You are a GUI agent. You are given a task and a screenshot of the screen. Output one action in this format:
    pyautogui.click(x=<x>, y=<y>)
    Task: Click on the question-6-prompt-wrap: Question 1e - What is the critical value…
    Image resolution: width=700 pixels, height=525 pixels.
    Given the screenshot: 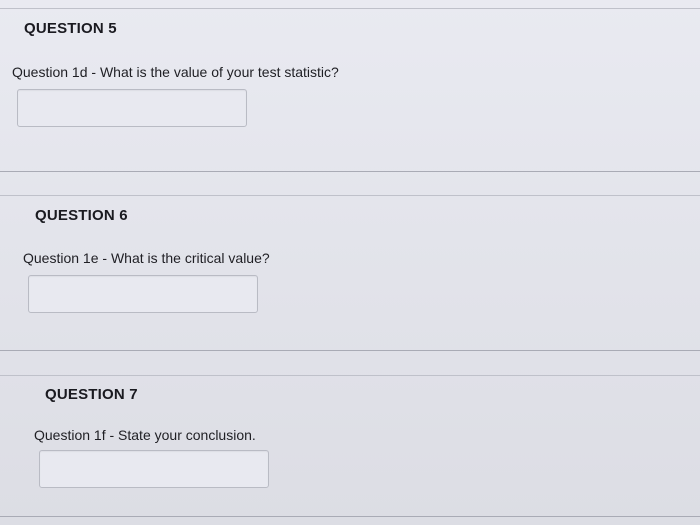 What is the action you would take?
    pyautogui.click(x=146, y=258)
    